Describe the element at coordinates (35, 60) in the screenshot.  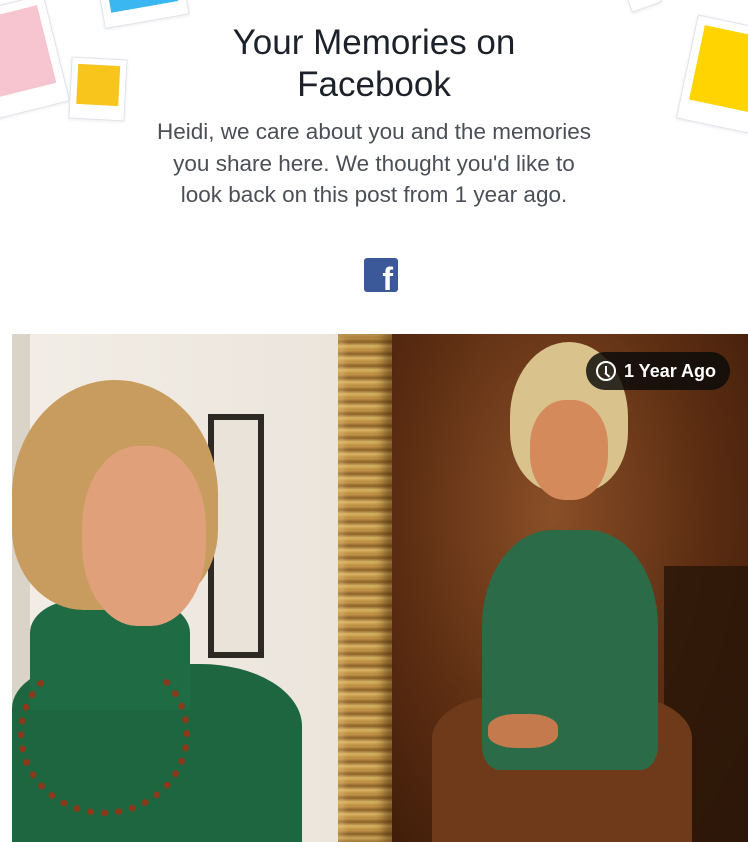
I see `polaroid-sticker-girl` at that location.